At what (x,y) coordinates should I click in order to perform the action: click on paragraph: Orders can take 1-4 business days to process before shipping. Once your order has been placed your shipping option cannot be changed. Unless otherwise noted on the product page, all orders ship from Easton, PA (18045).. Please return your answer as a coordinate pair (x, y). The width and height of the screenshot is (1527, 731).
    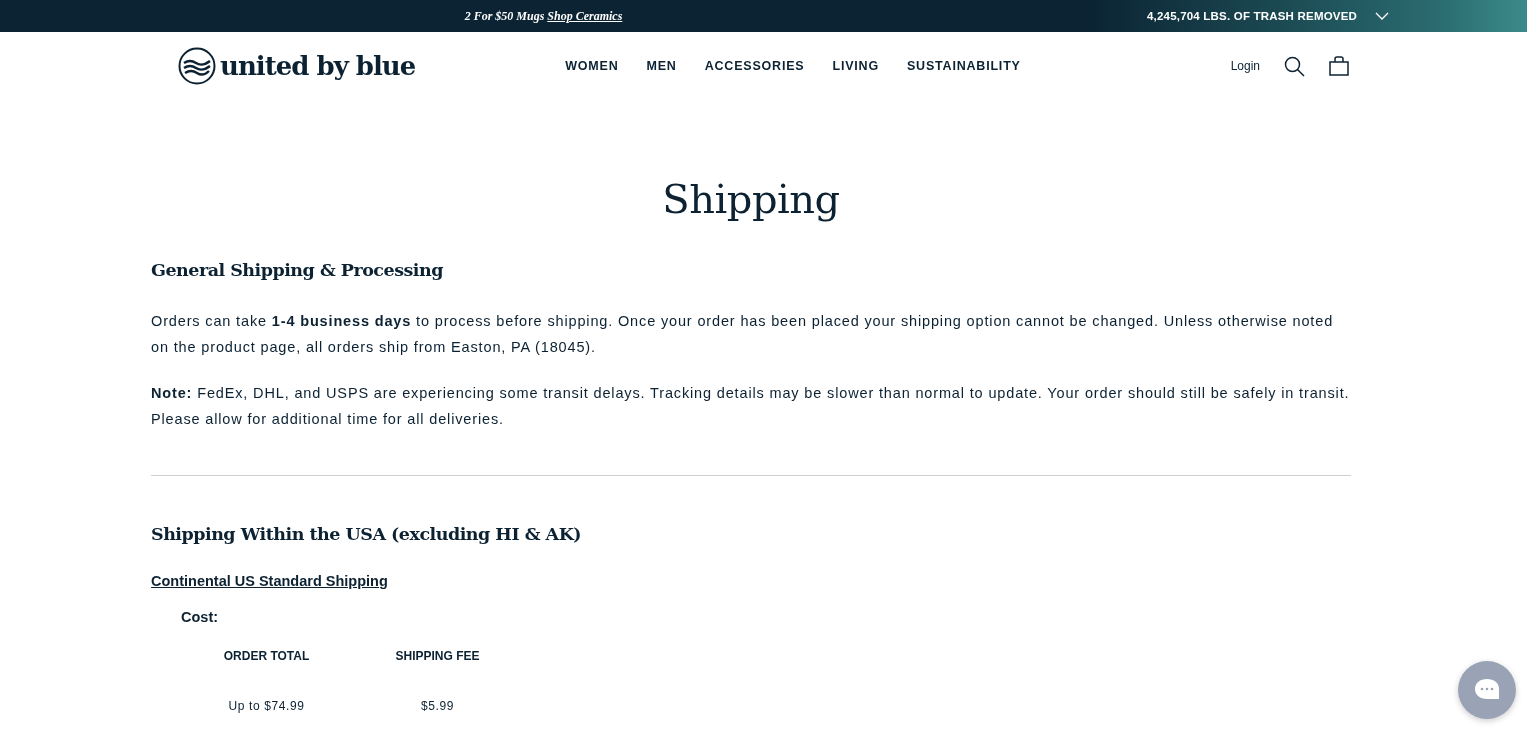
    Looking at the image, I should click on (743, 334).